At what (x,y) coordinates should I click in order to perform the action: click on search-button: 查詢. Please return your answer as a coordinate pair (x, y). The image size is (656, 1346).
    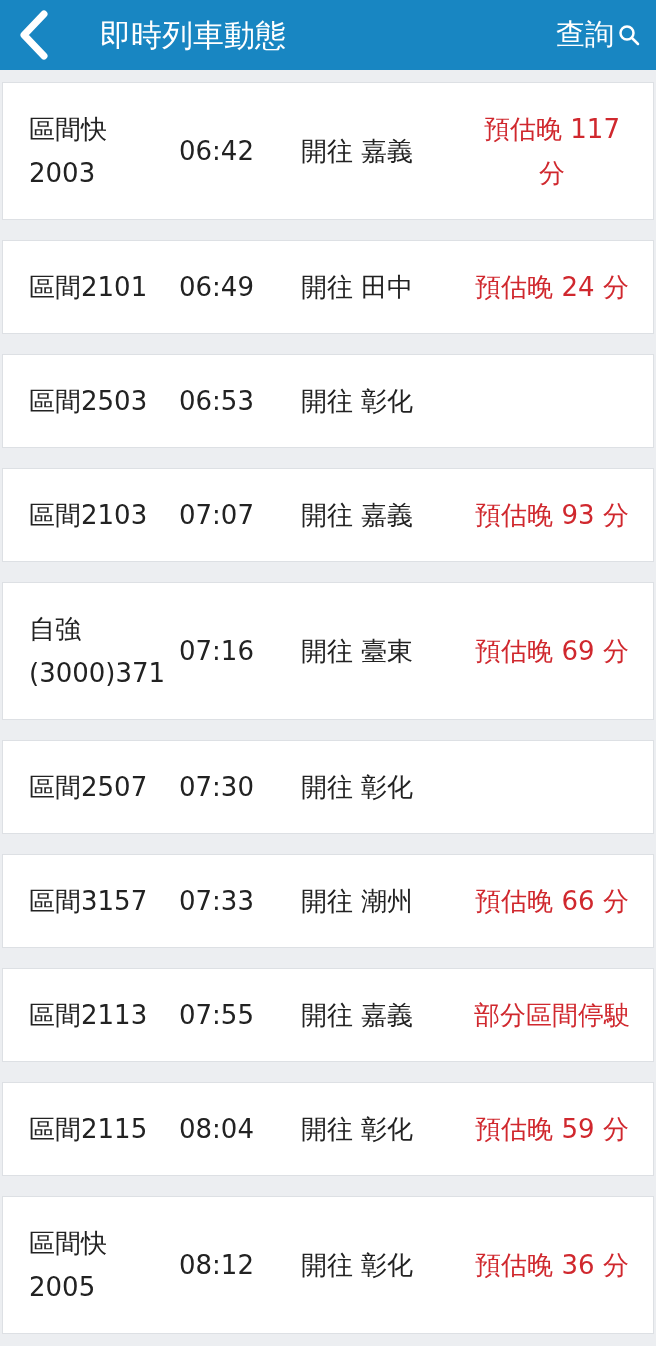
    Looking at the image, I should click on (598, 35).